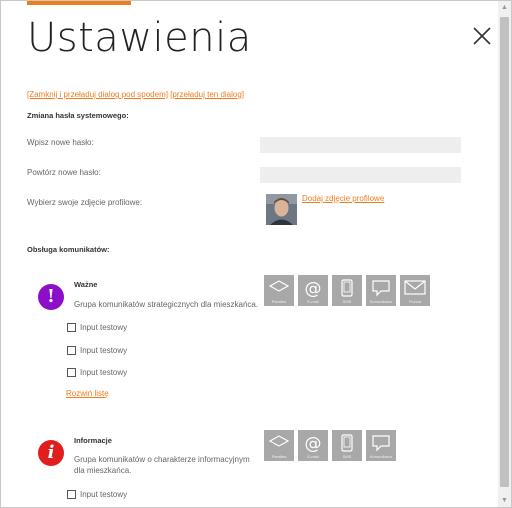  I want to click on group-description-line: dla mieszkańca., so click(103, 470).